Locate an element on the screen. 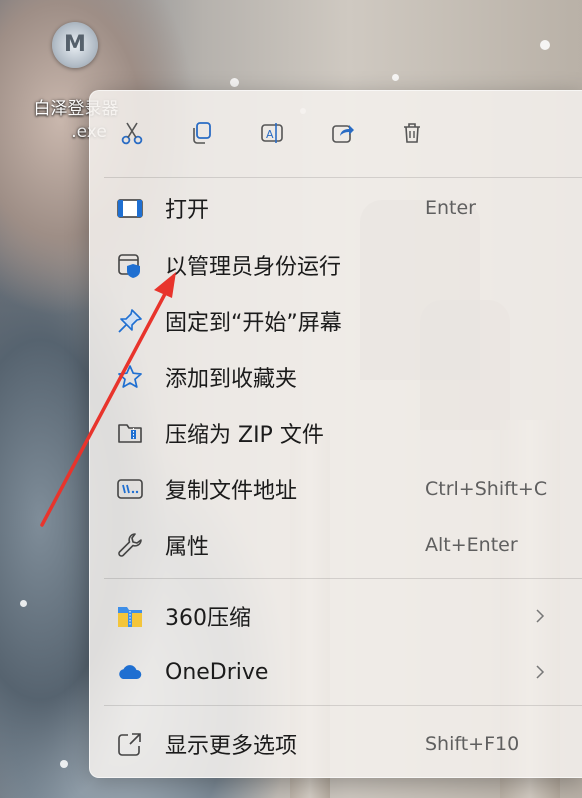 Image resolution: width=582 pixels, height=798 pixels. annotation-arrow is located at coordinates (108, 399).